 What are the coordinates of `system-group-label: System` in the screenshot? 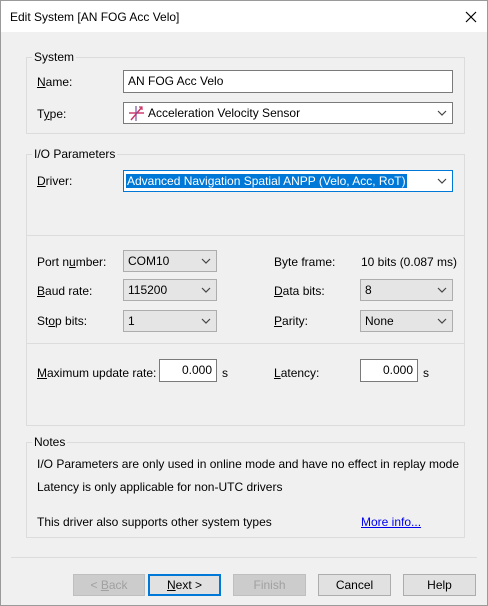 It's located at (54, 57).